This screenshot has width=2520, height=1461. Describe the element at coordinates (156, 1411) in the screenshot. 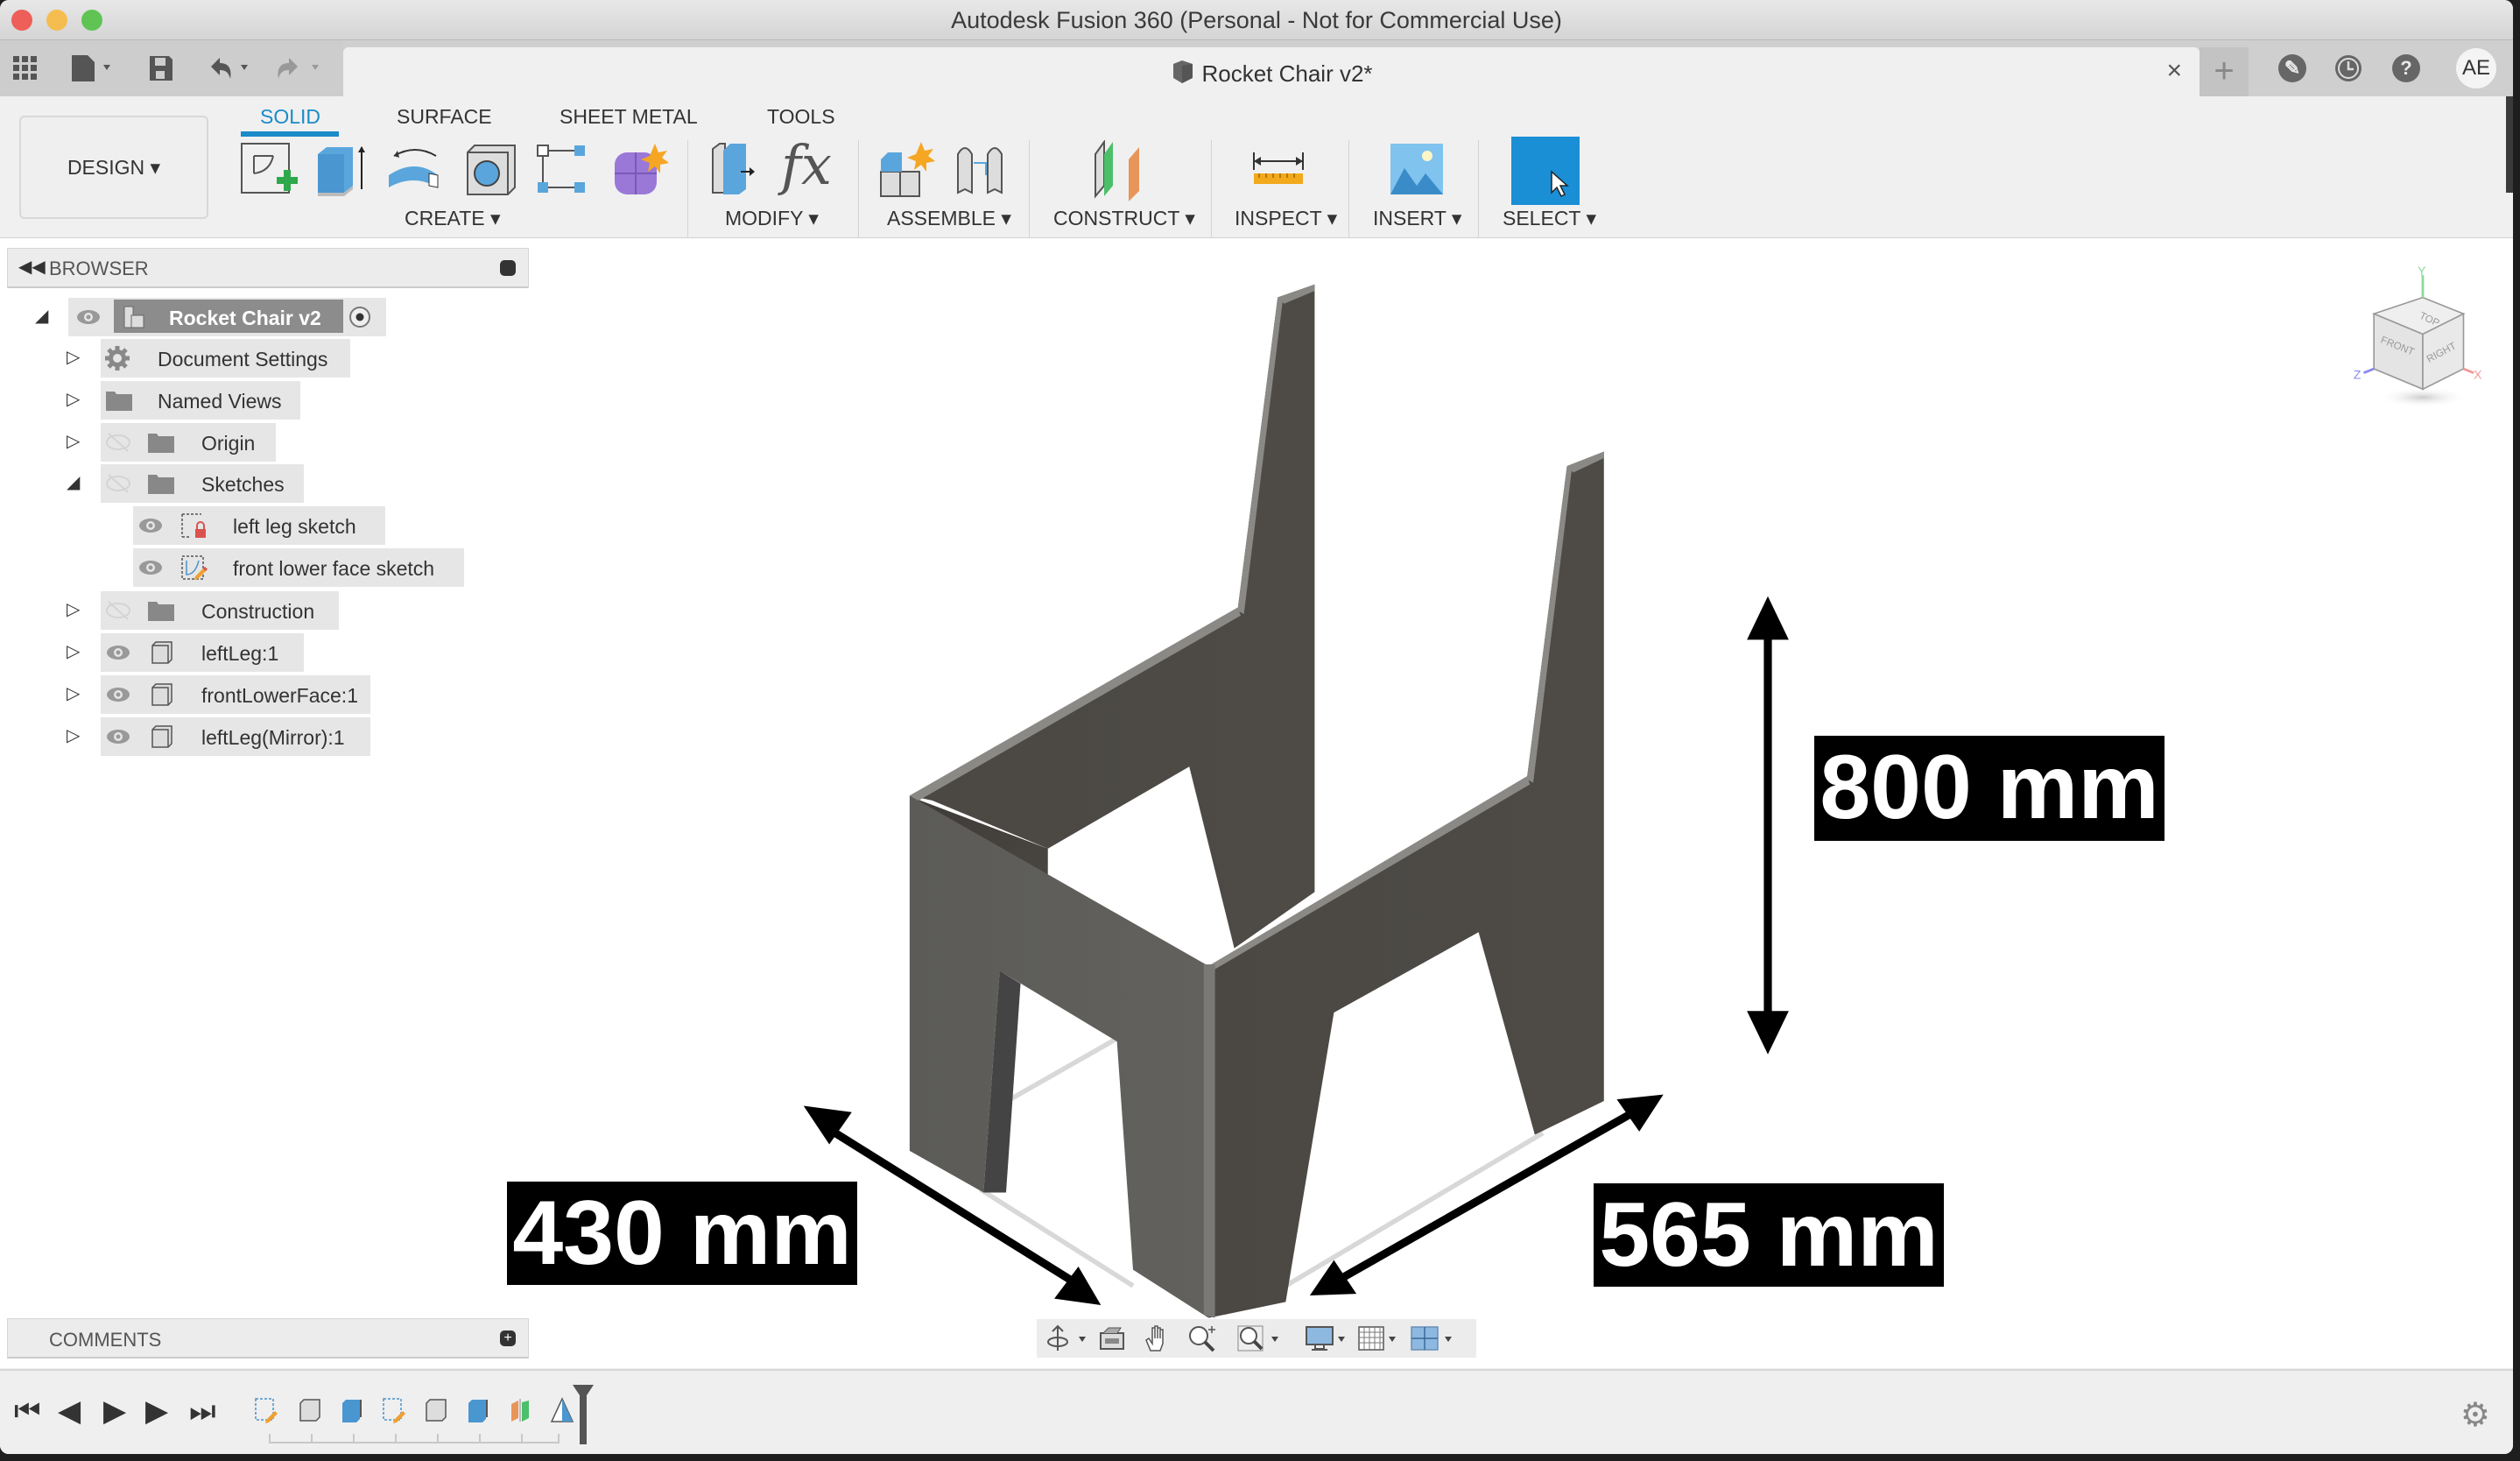

I see `timeline-next-button: ▶` at that location.